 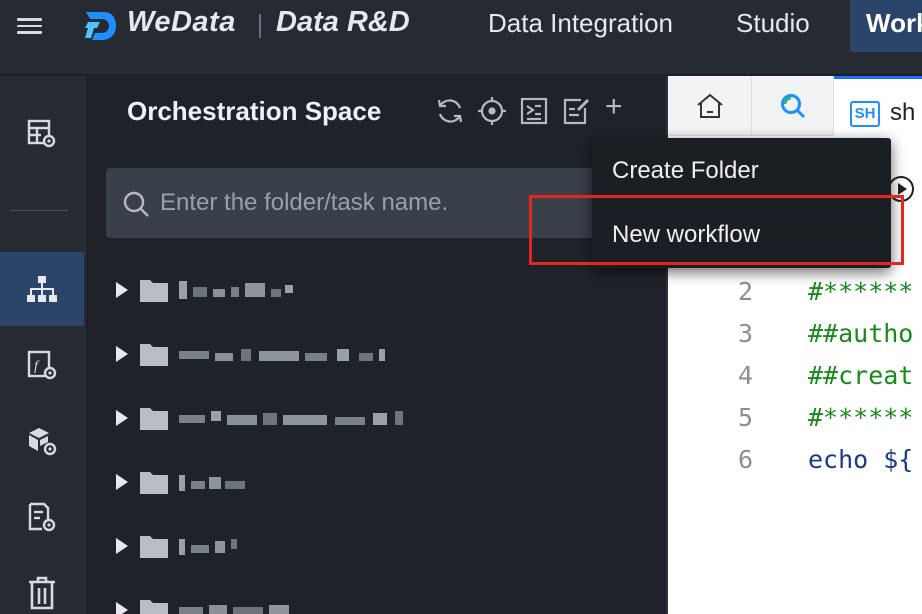 I want to click on line-number: 2, so click(x=746, y=291).